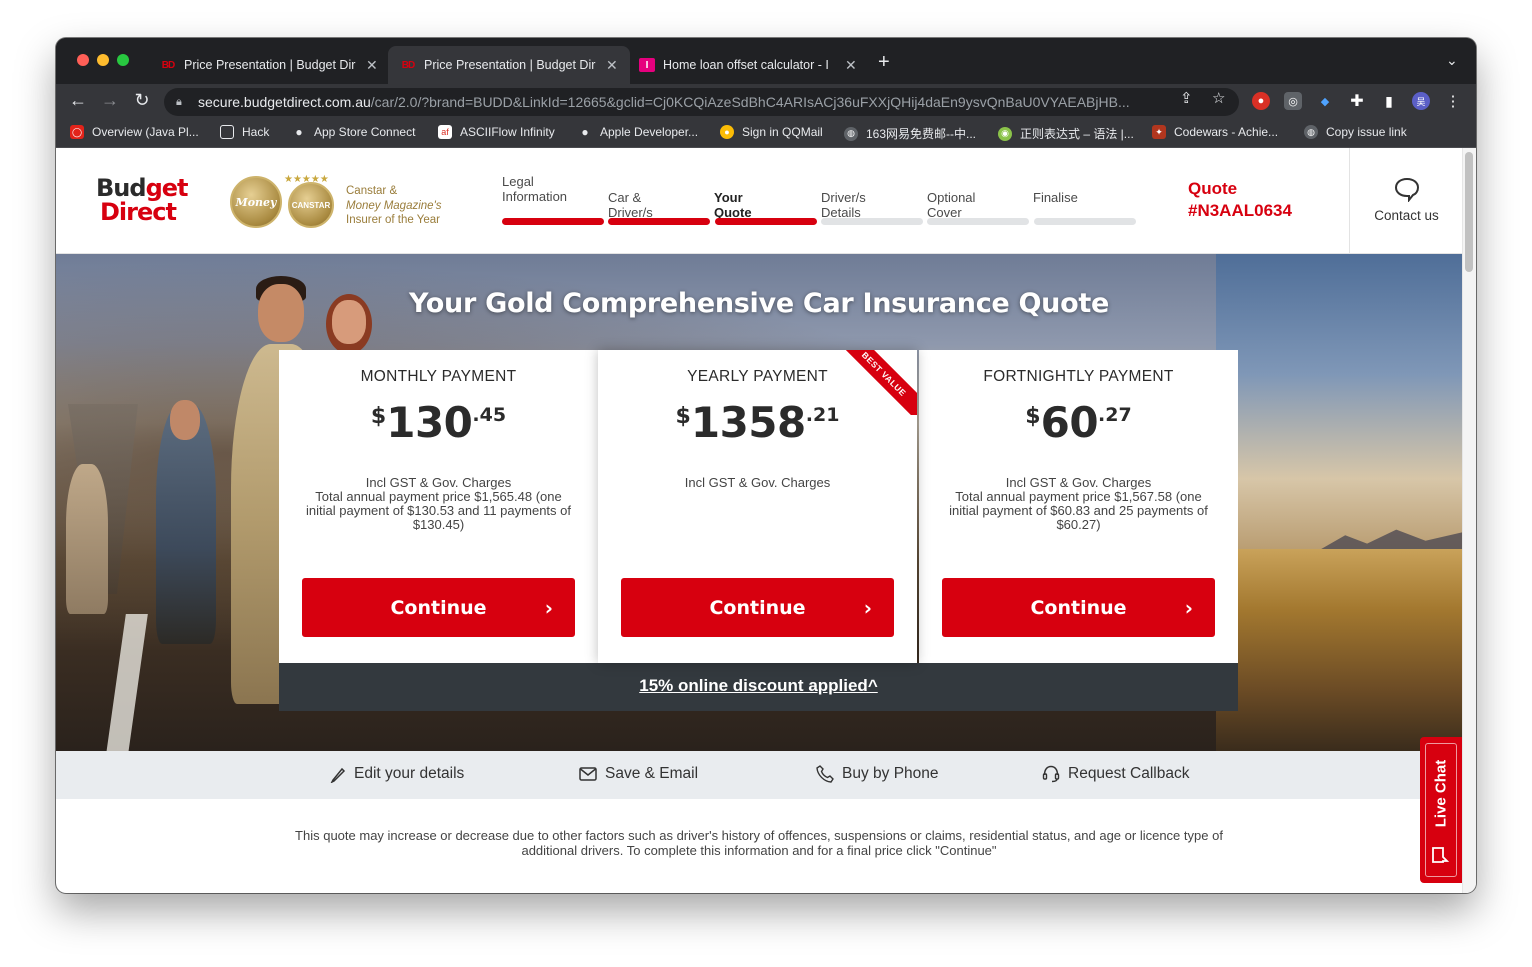 Image resolution: width=1532 pixels, height=967 pixels. Describe the element at coordinates (638, 774) in the screenshot. I see `save-email-link: Save & Email` at that location.